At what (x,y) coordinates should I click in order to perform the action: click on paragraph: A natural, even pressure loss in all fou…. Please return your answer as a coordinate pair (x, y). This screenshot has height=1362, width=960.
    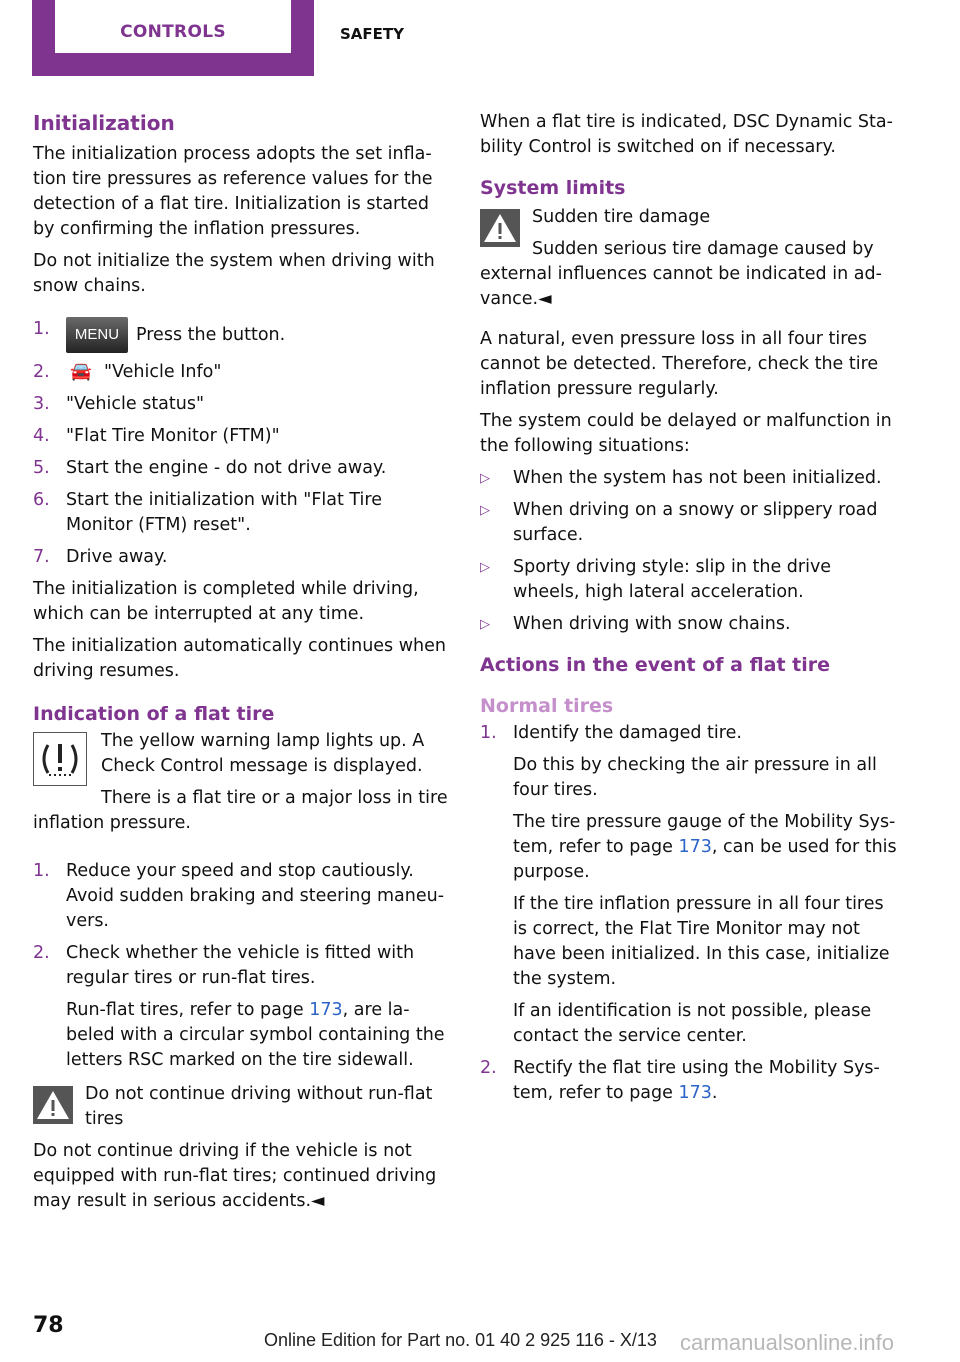
    Looking at the image, I should click on (679, 364).